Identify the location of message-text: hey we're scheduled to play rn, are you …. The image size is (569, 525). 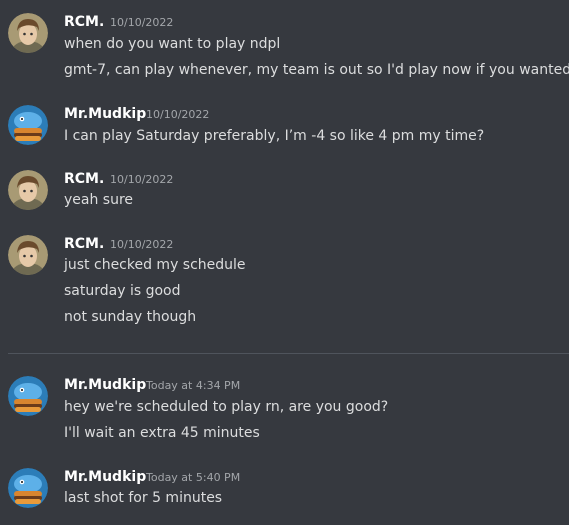
(226, 407).